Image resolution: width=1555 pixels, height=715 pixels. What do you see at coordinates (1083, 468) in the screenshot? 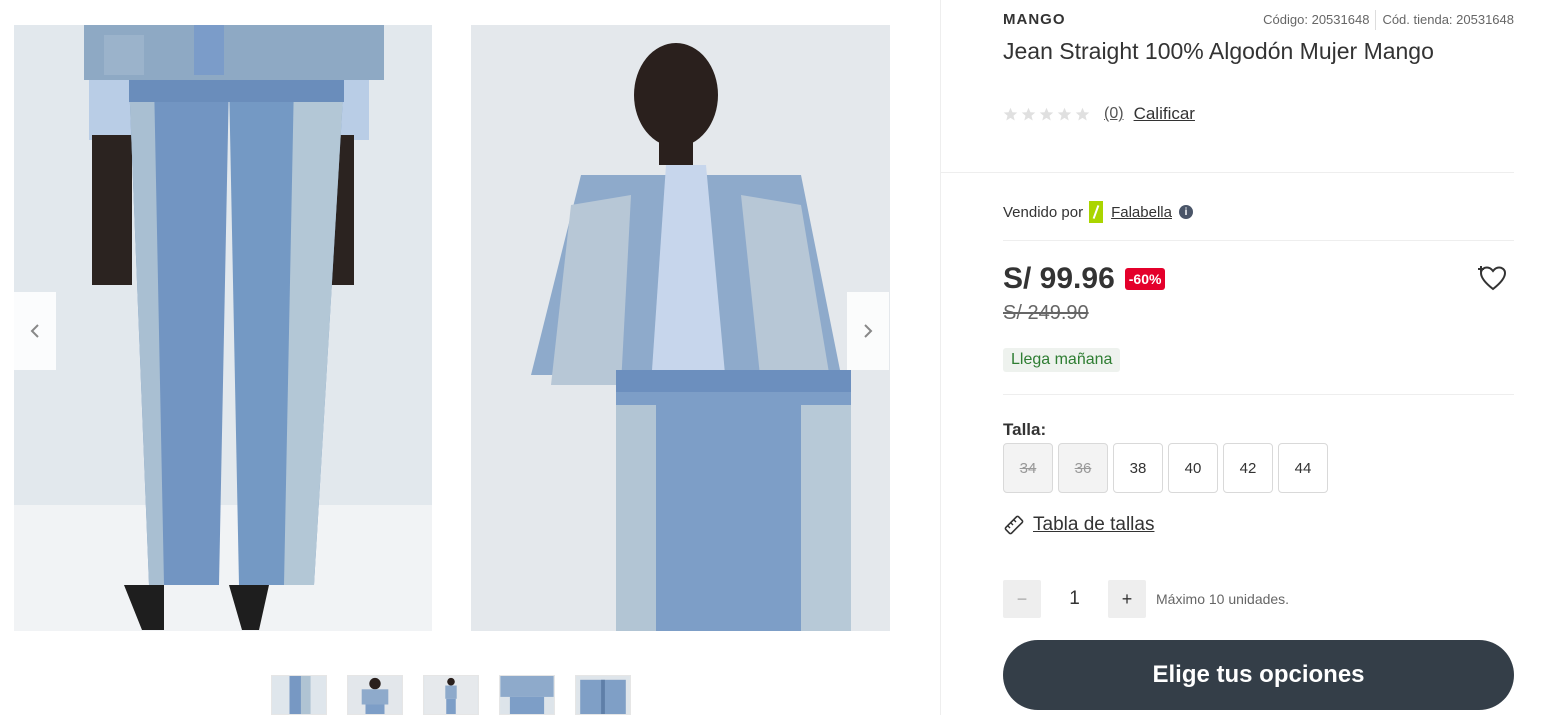
I see `size-option-36: 36` at bounding box center [1083, 468].